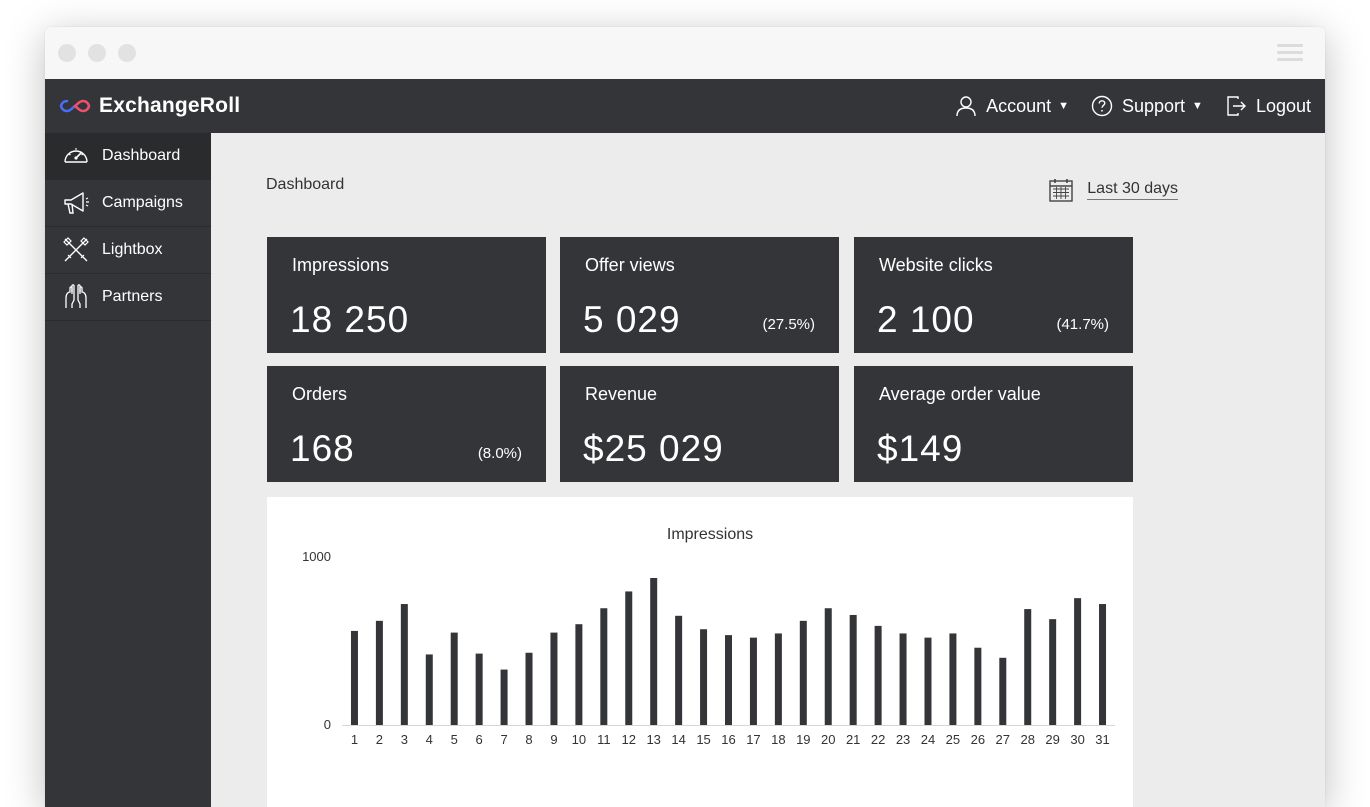 The image size is (1370, 807). I want to click on kpi-label: Impressions, so click(341, 265).